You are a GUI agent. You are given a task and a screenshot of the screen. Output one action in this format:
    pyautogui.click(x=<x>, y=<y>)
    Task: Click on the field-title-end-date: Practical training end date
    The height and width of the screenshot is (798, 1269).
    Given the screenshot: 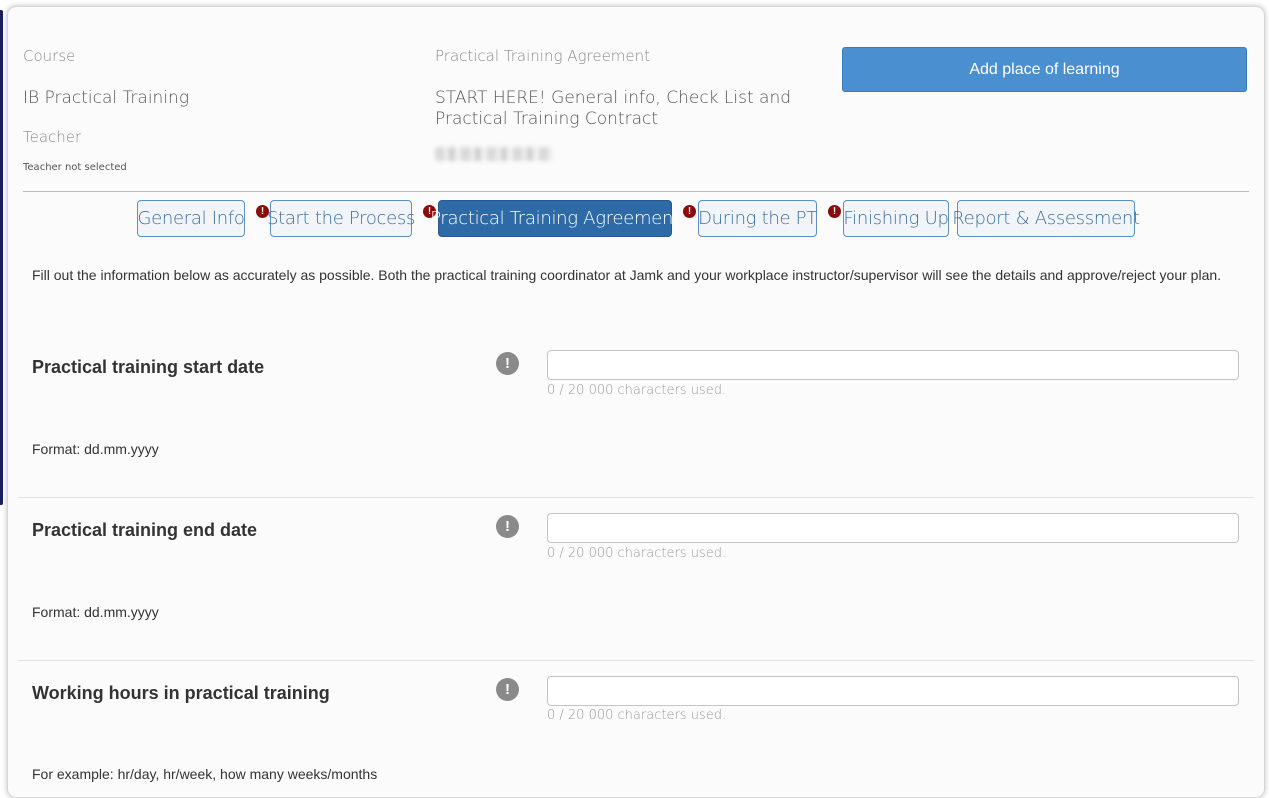 What is the action you would take?
    pyautogui.click(x=145, y=530)
    